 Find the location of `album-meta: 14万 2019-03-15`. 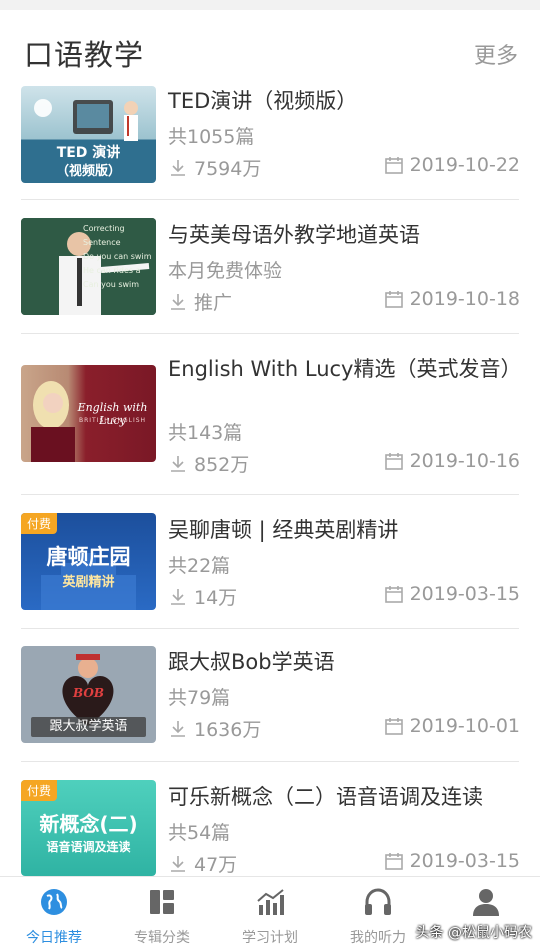

album-meta: 14万 2019-03-15 is located at coordinates (344, 597).